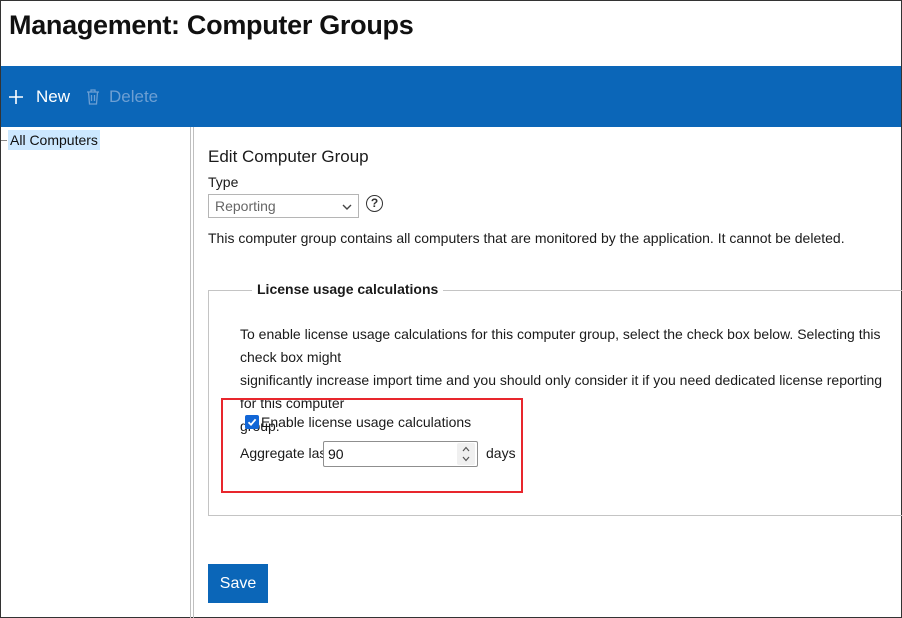 The height and width of the screenshot is (618, 902). I want to click on question-circle-icon: ?, so click(374, 203).